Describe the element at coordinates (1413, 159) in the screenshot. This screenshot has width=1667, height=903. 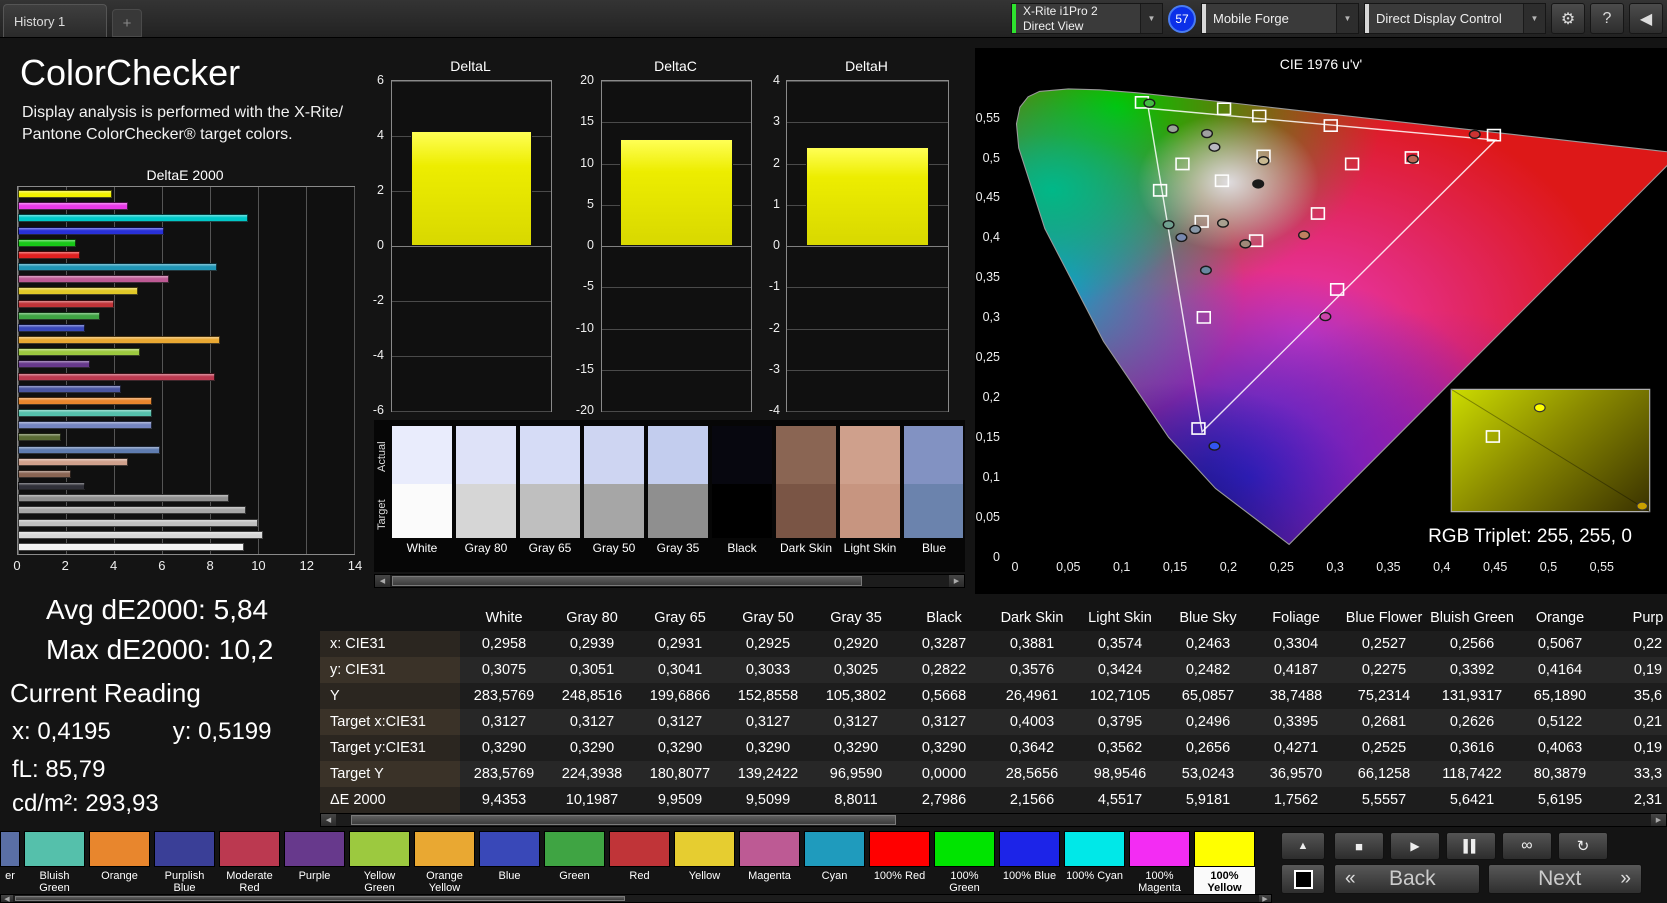
I see `measured-point` at that location.